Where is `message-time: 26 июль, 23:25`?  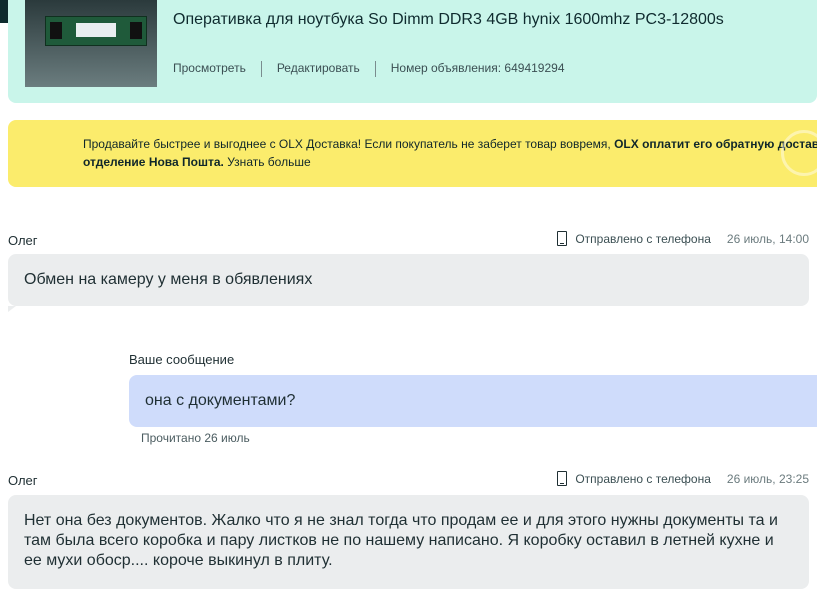 message-time: 26 июль, 23:25 is located at coordinates (767, 479).